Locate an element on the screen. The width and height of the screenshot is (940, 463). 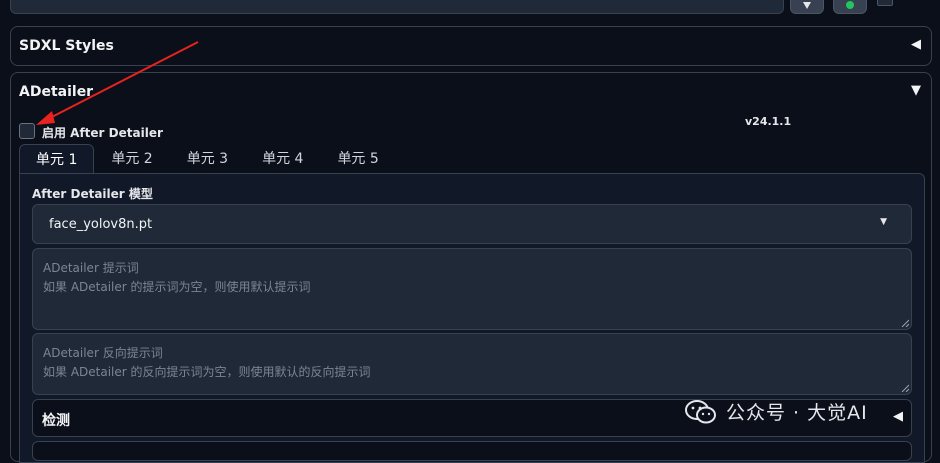
tab-unit-4: 单元 4 is located at coordinates (282, 159).